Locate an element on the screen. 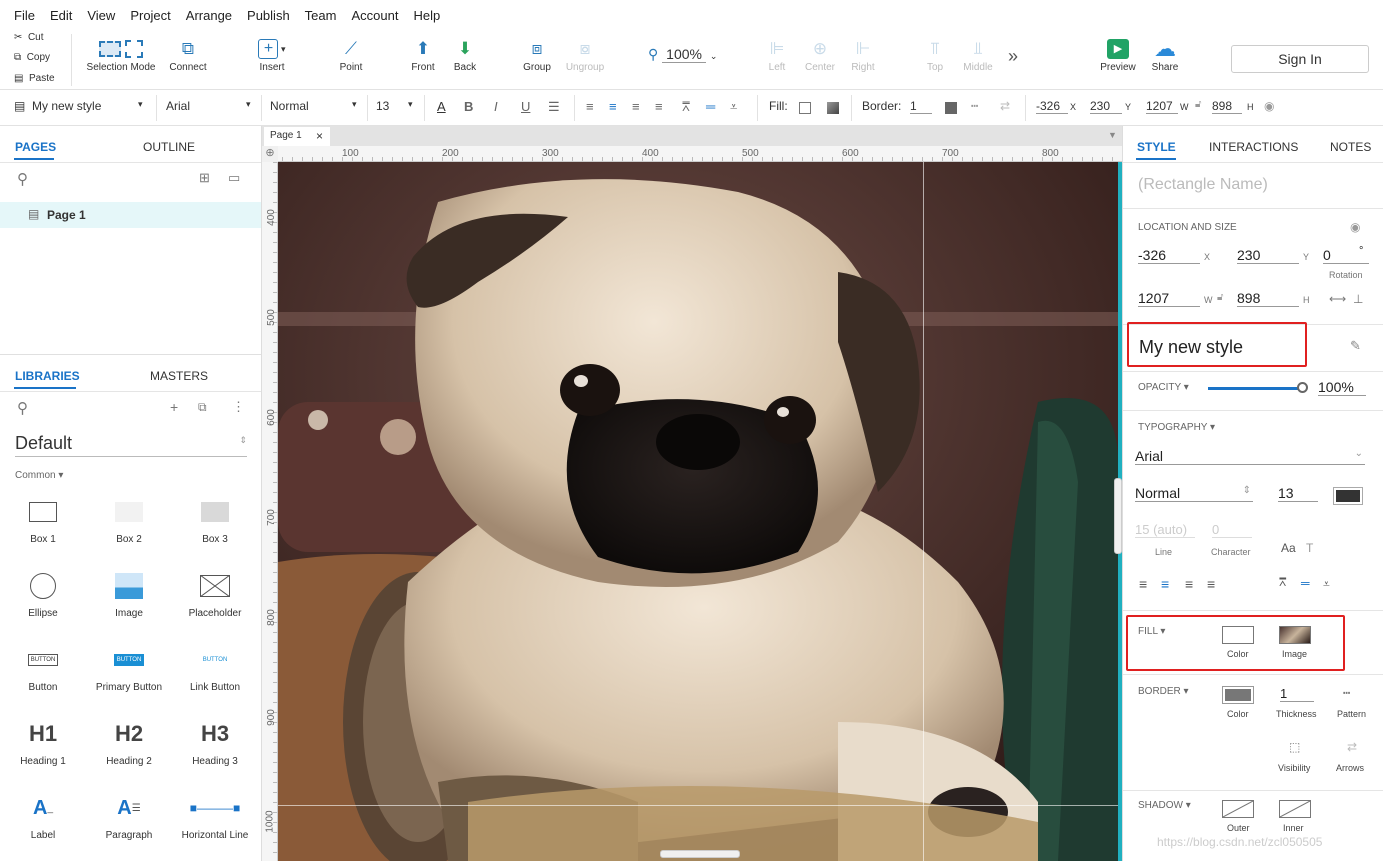  library-item-paragraph: A ☰ Paragraph is located at coordinates (129, 816).